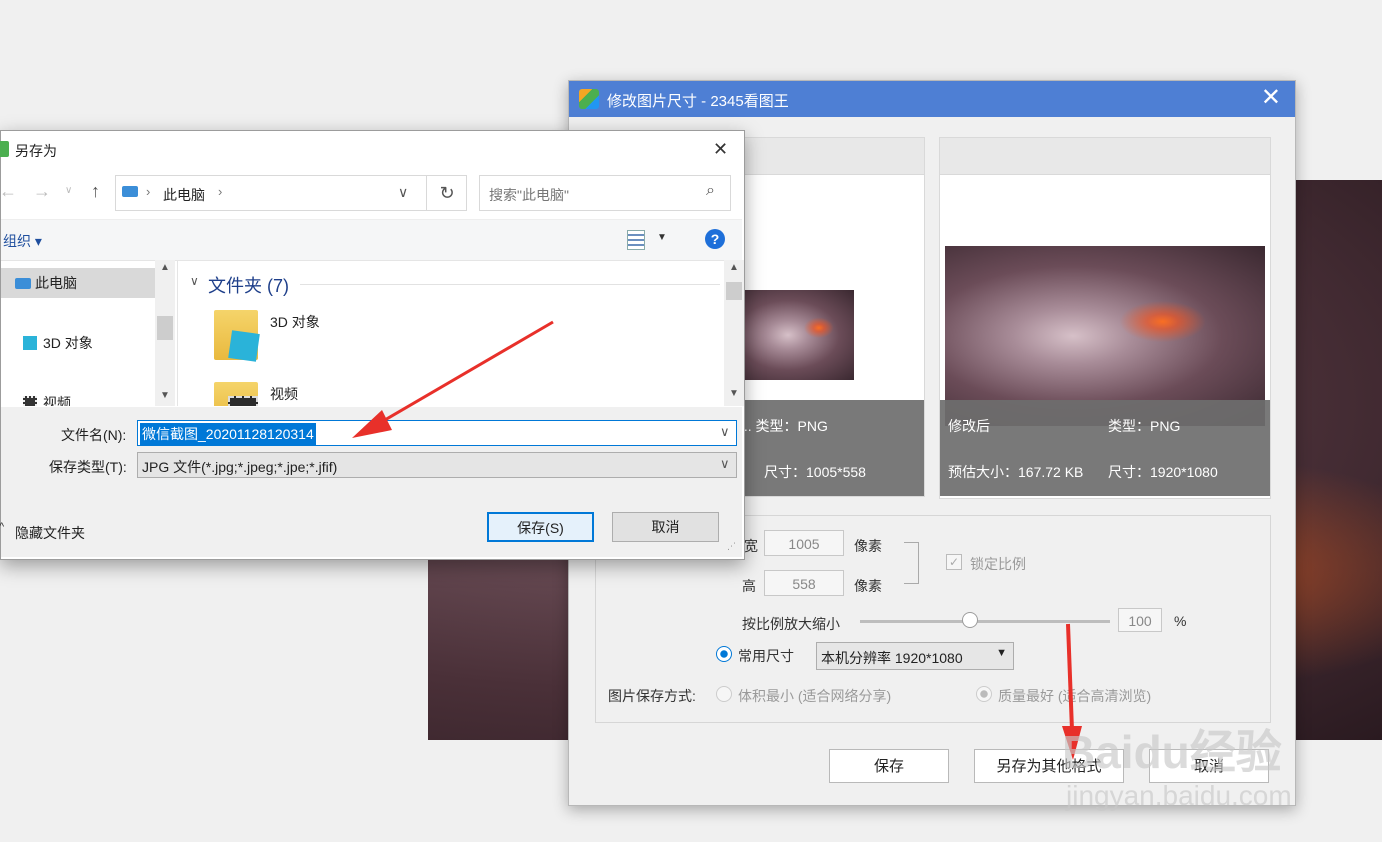 The image size is (1382, 842). What do you see at coordinates (1070, 677) in the screenshot?
I see `arrow-to-other-format-shaft` at bounding box center [1070, 677].